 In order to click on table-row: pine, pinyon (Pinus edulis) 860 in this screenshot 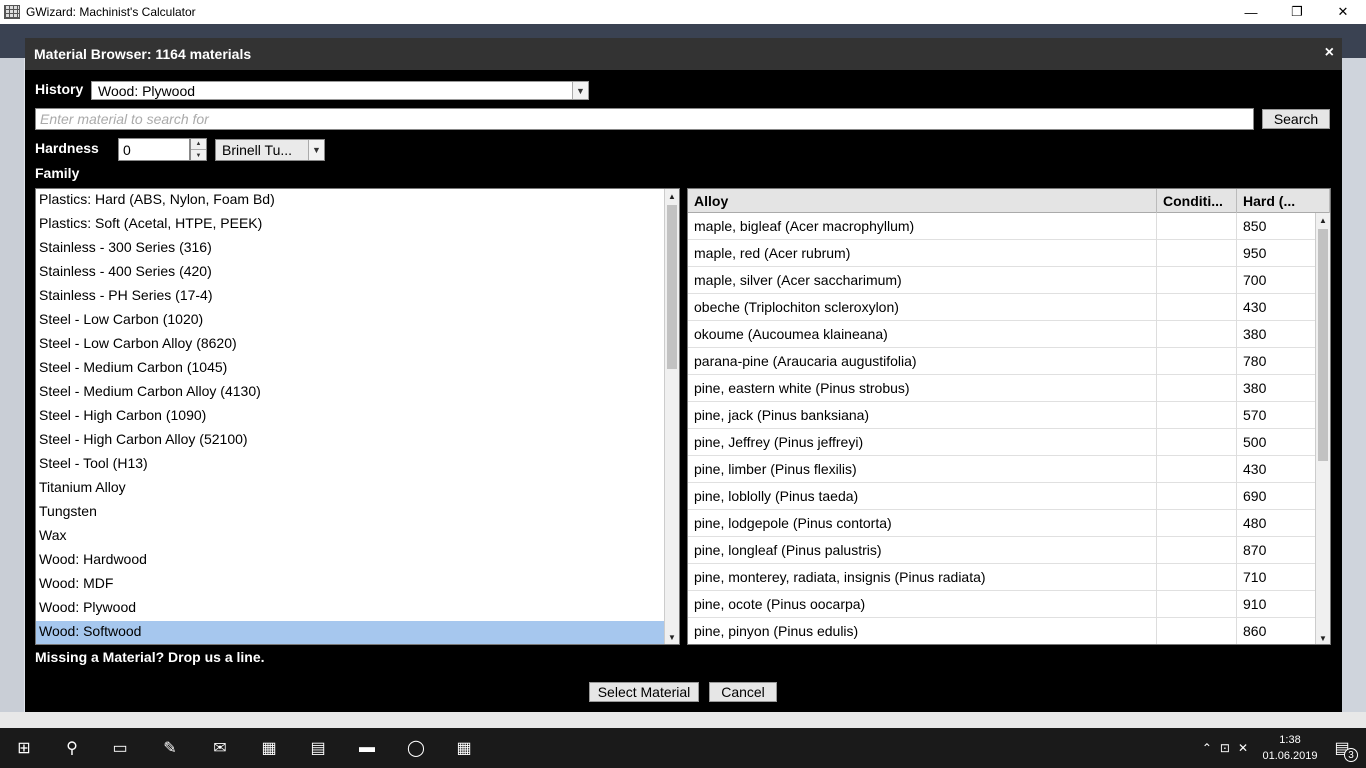, I will do `click(1002, 631)`.